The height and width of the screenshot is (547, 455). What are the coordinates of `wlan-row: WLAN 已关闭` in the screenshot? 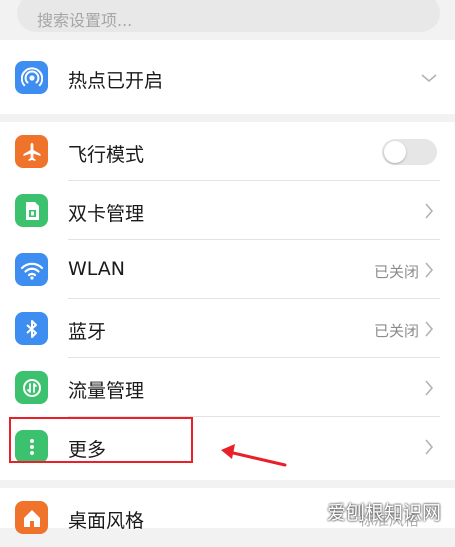 It's located at (227, 269).